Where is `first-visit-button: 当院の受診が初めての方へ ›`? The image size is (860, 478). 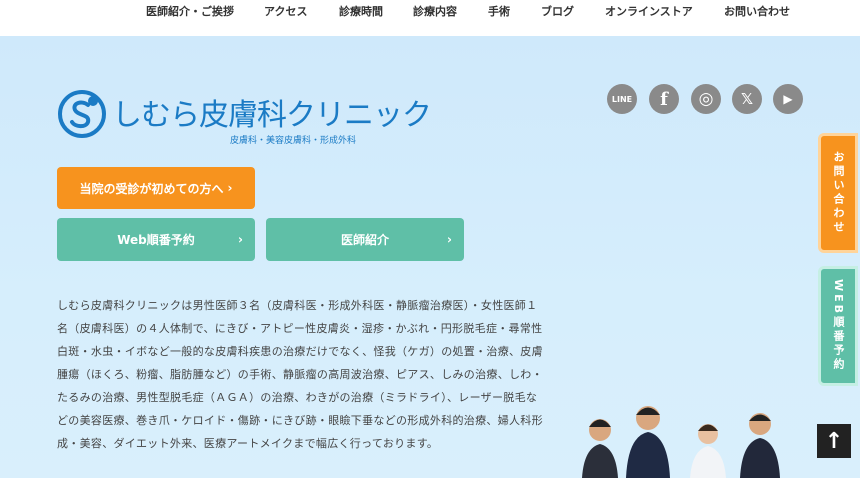
first-visit-button: 当院の受診が初めての方へ › is located at coordinates (156, 188).